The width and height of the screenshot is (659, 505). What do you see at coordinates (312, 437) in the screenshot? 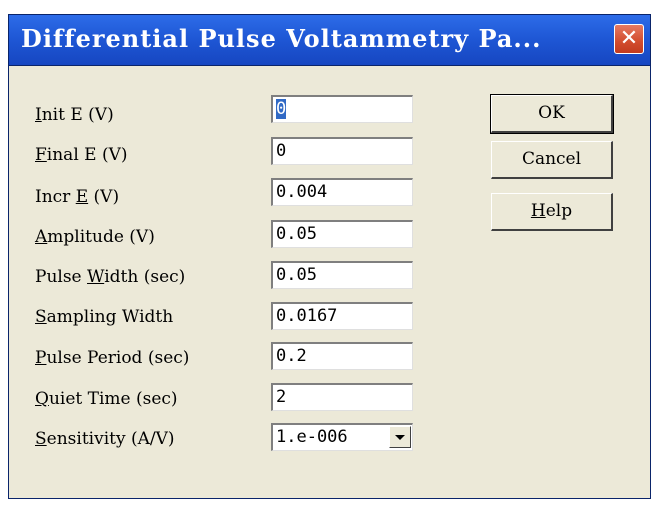
I see `sensitivity-value: 1.e-006` at bounding box center [312, 437].